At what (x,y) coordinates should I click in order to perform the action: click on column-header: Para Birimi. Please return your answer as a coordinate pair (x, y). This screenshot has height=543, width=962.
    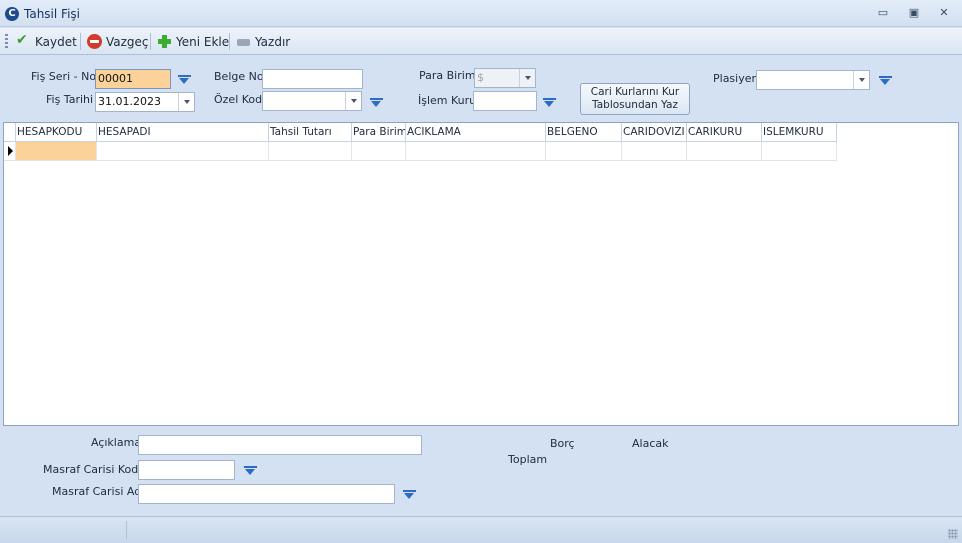
    Looking at the image, I should click on (379, 132).